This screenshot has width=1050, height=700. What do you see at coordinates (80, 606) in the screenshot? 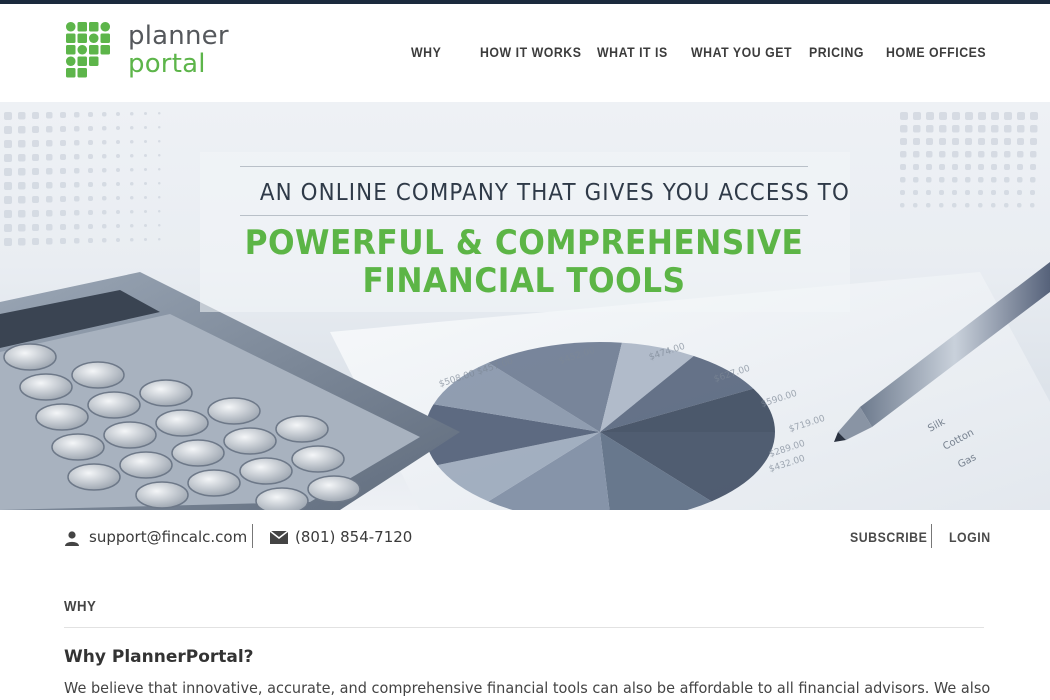
I see `section-label-why: WHY` at bounding box center [80, 606].